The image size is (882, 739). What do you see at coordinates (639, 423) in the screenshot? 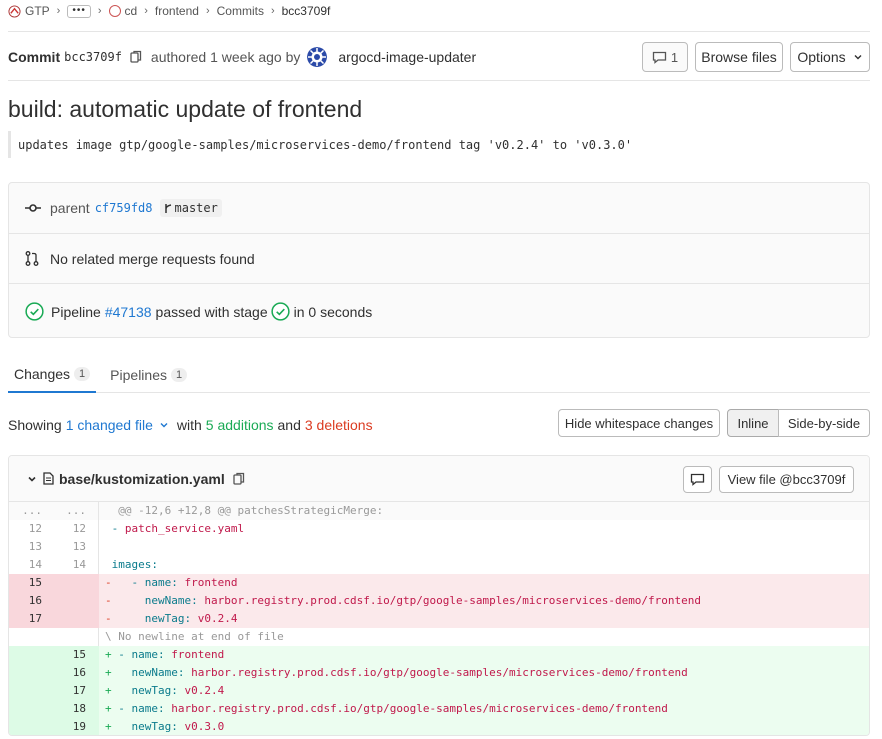
I see `hide-whitespace-button: Hide whitespace changes` at bounding box center [639, 423].